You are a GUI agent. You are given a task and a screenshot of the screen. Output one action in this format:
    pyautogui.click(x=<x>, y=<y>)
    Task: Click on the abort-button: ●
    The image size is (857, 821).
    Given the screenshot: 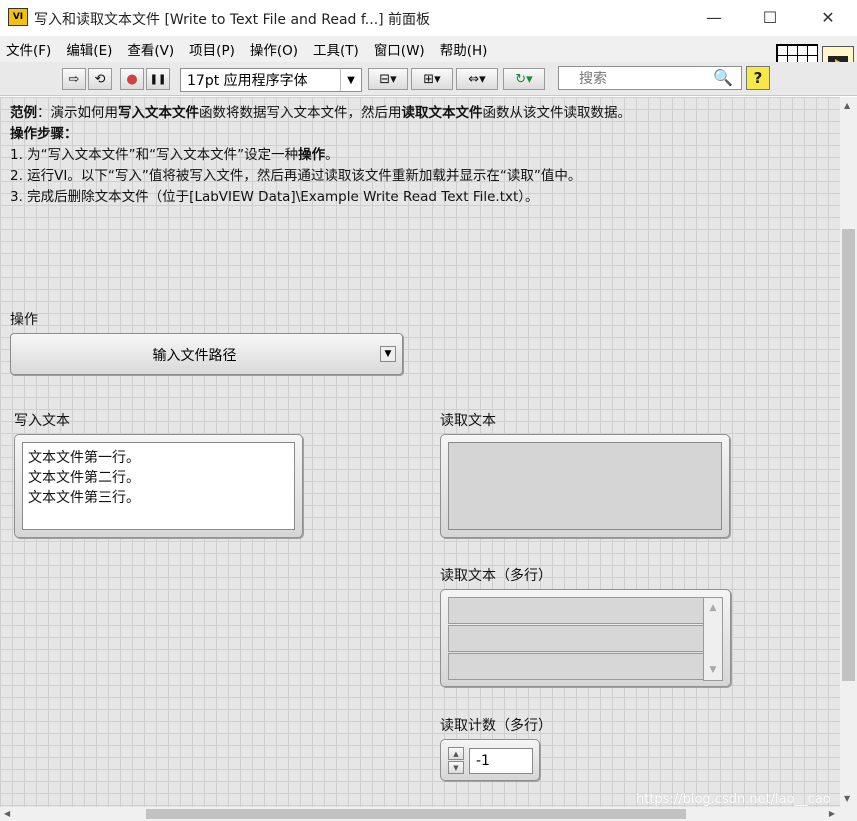 What is the action you would take?
    pyautogui.click(x=132, y=79)
    